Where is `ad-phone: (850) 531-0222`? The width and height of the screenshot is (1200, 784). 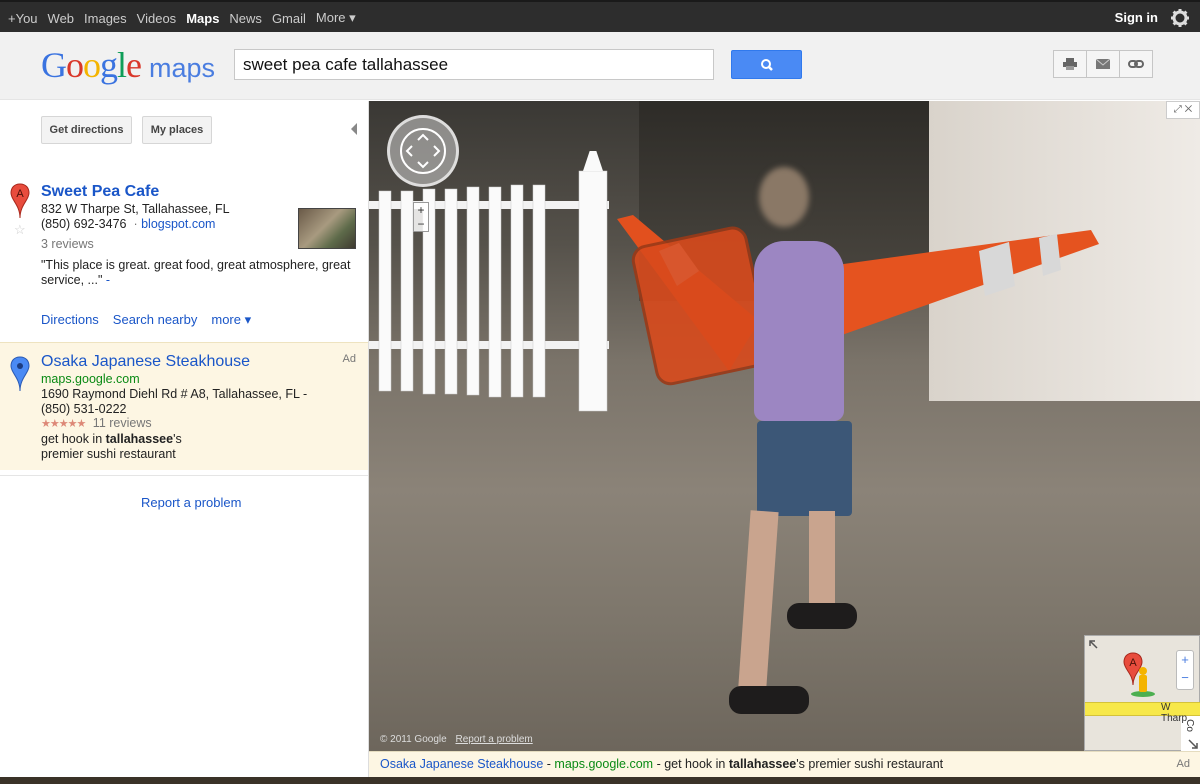 ad-phone: (850) 531-0222 is located at coordinates (84, 409).